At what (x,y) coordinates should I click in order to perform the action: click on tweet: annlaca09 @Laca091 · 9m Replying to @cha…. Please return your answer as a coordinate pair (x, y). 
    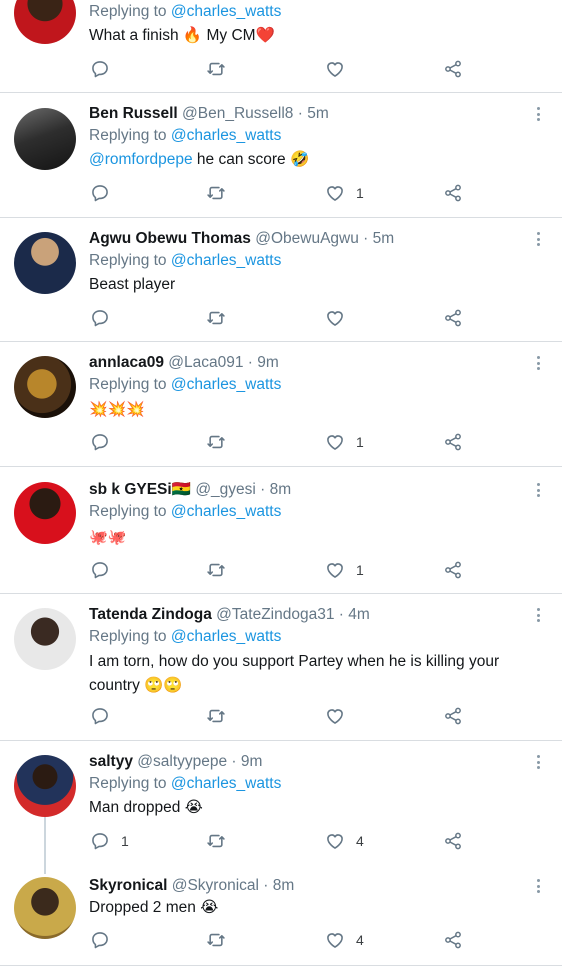
    Looking at the image, I should click on (281, 404).